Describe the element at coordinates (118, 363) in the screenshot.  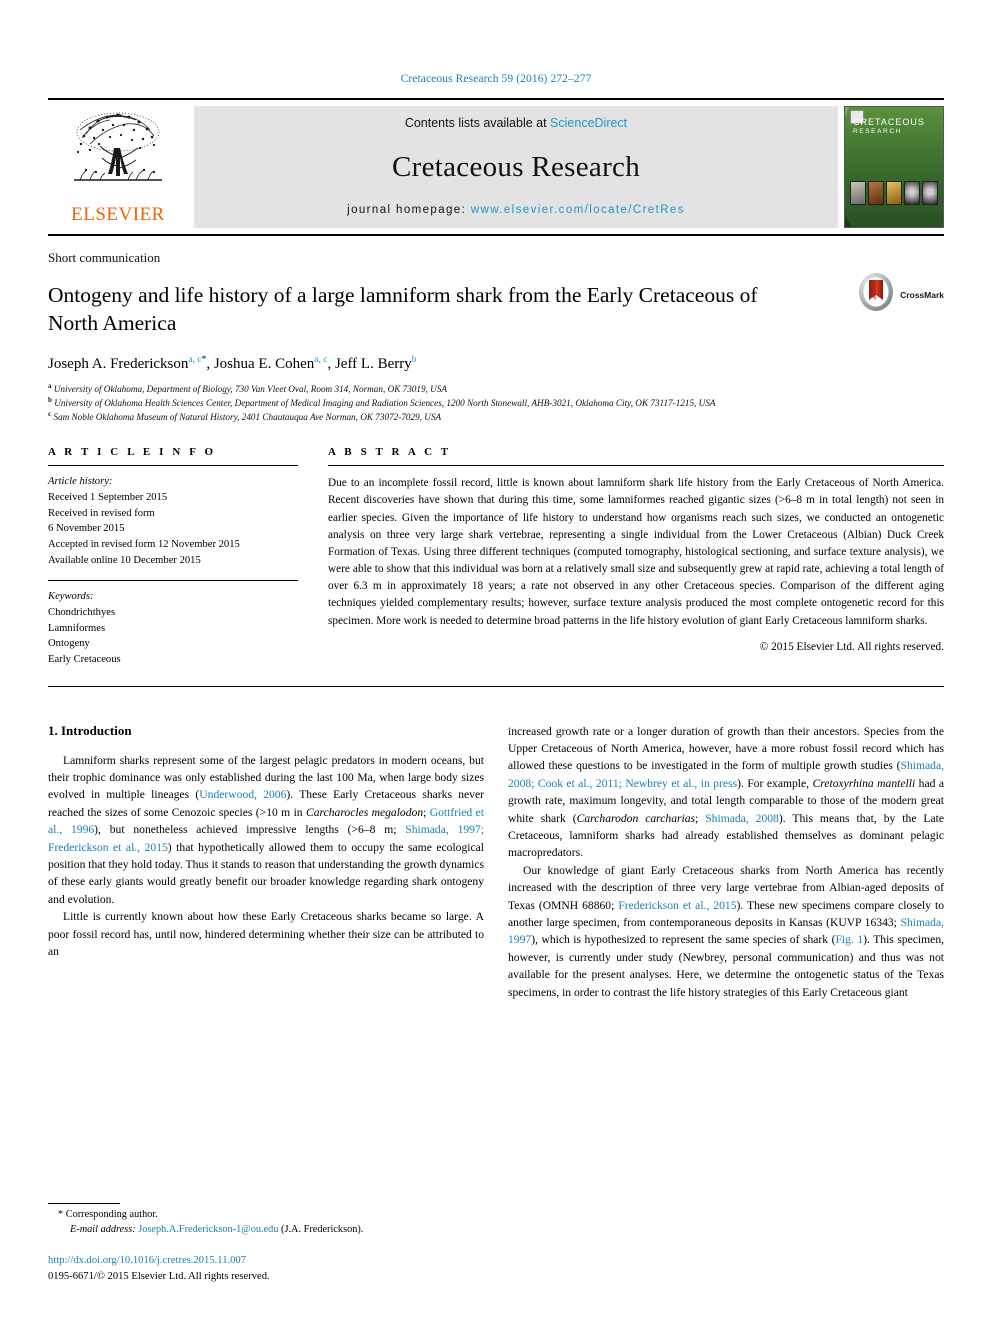
I see `author-name: Joseph A. Frederickson` at that location.